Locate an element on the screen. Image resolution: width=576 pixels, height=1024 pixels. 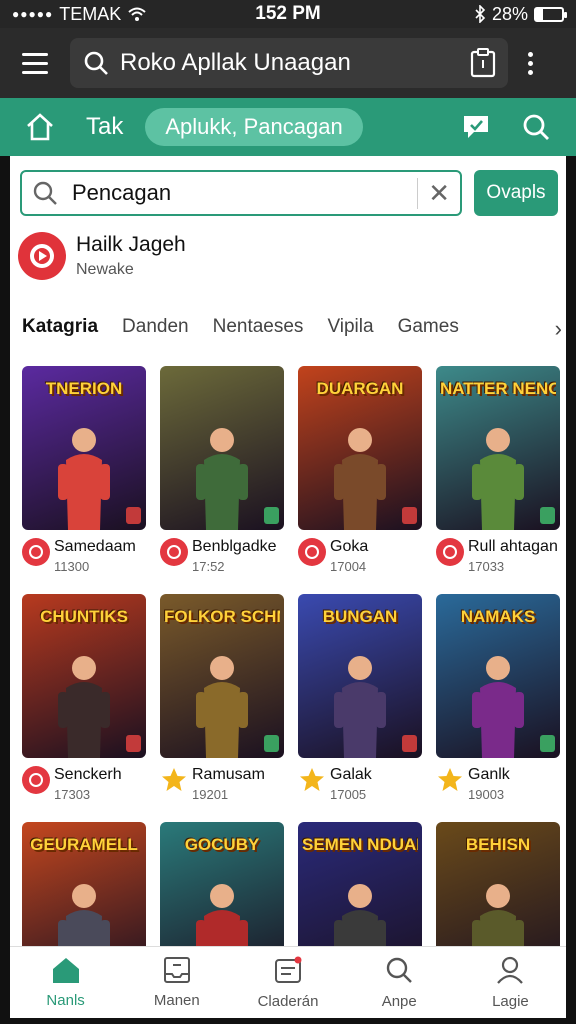
game-card: GEURAMELL is located at coordinates (84, 884).